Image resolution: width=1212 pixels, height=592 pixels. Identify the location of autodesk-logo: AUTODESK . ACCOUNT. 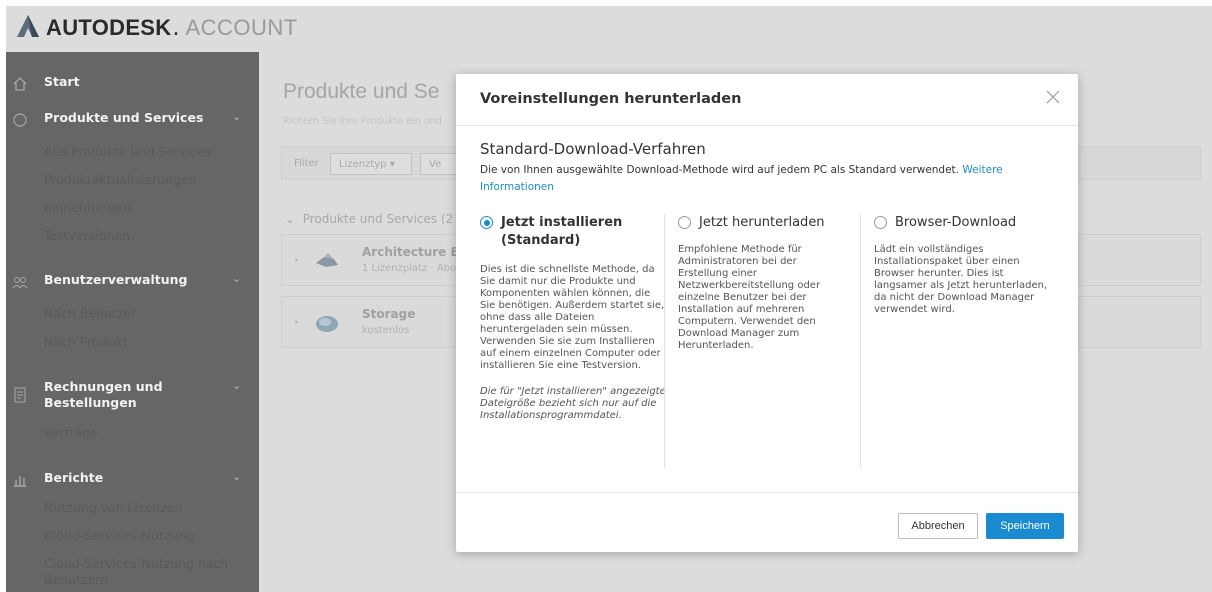
(157, 28).